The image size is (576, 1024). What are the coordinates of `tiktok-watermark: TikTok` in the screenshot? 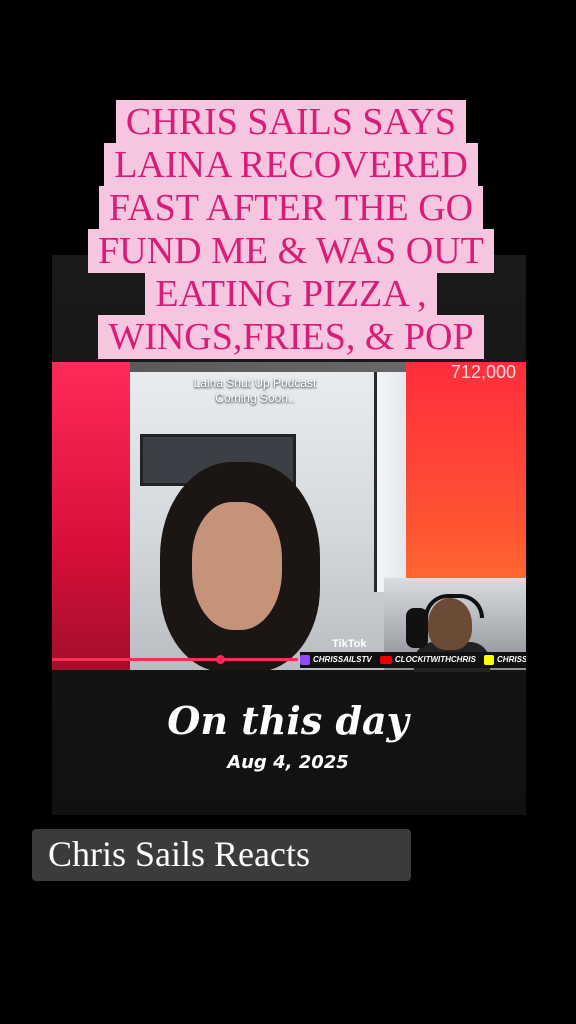 It's located at (349, 644).